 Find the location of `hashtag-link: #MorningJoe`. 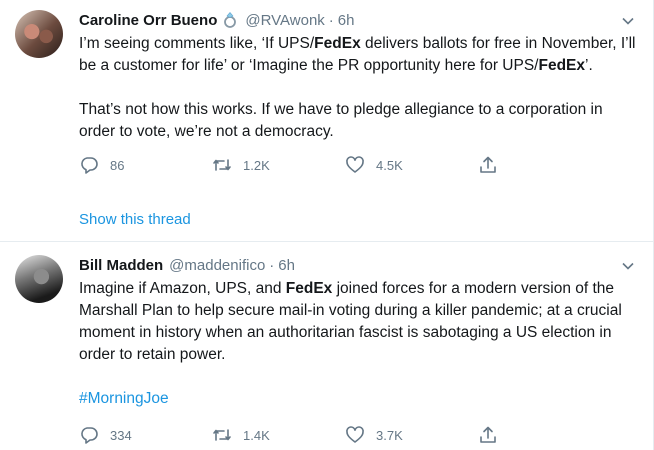

hashtag-link: #MorningJoe is located at coordinates (124, 398).